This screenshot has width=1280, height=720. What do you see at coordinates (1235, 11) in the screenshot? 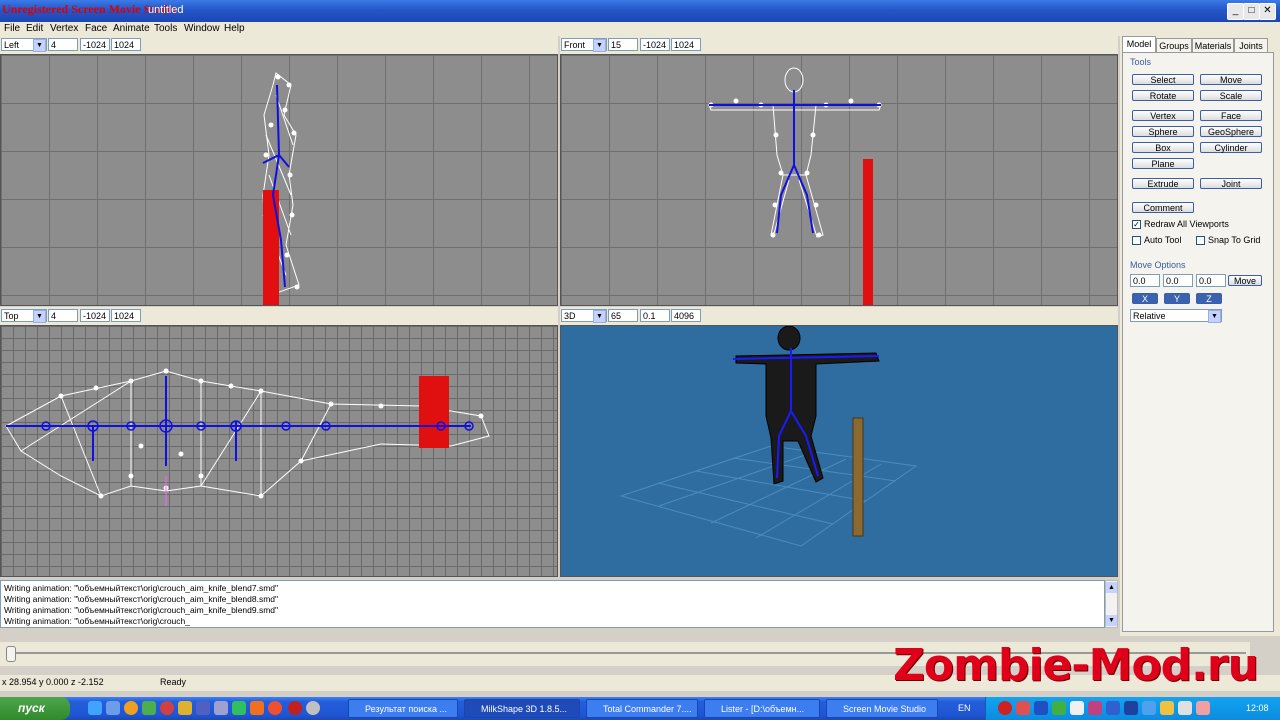
I see `minimize-button: _` at bounding box center [1235, 11].